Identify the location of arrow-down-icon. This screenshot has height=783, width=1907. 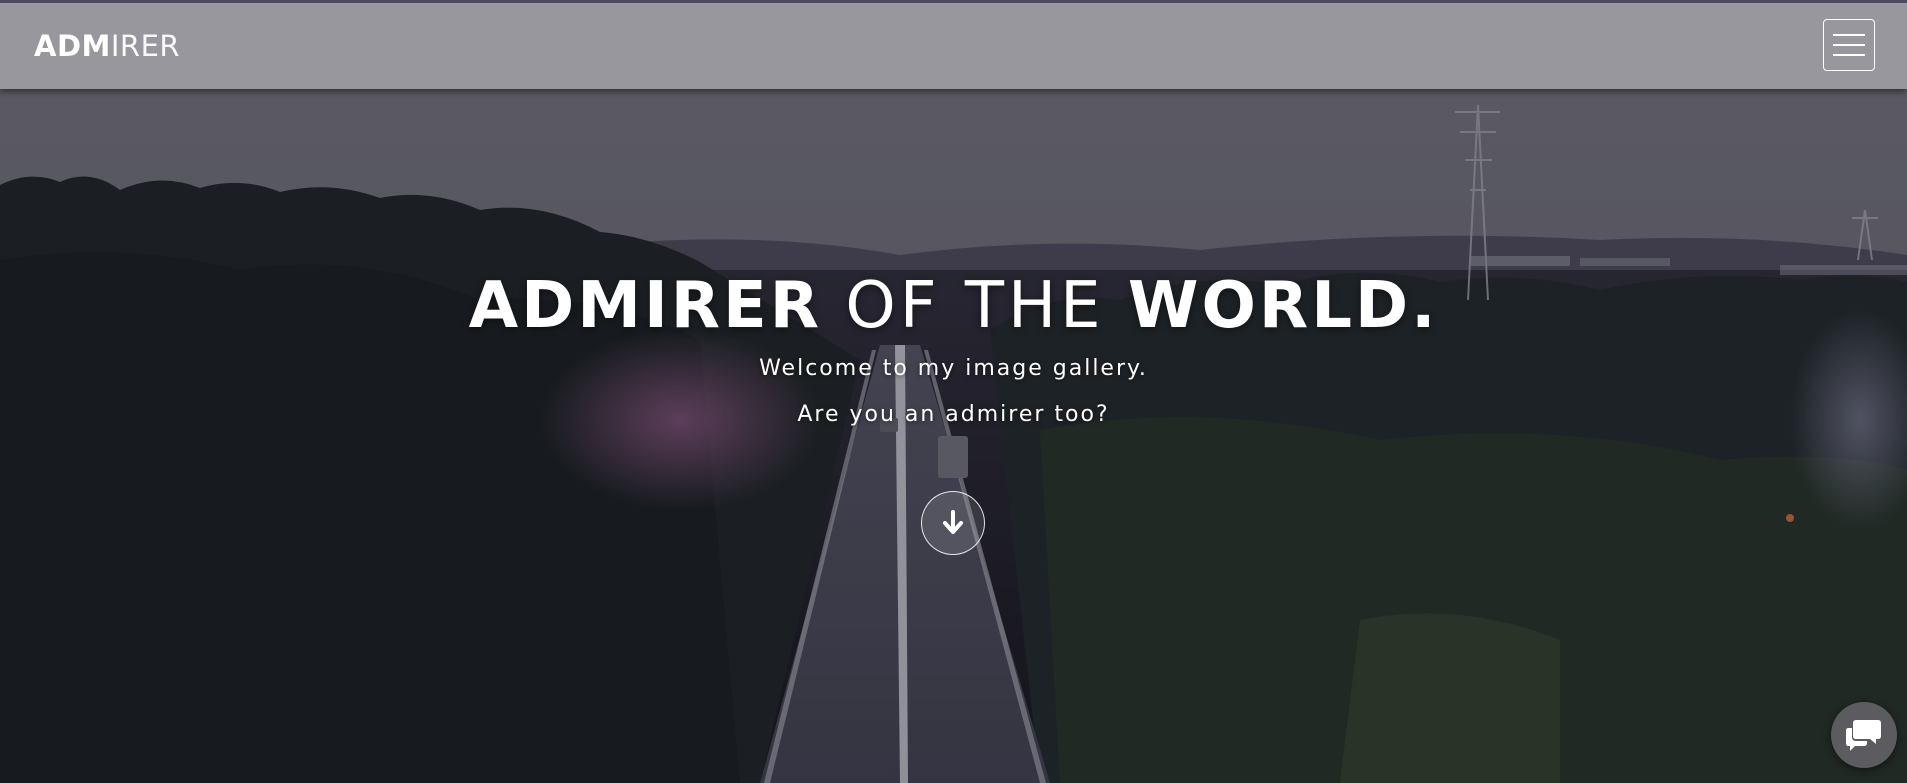
(953, 522).